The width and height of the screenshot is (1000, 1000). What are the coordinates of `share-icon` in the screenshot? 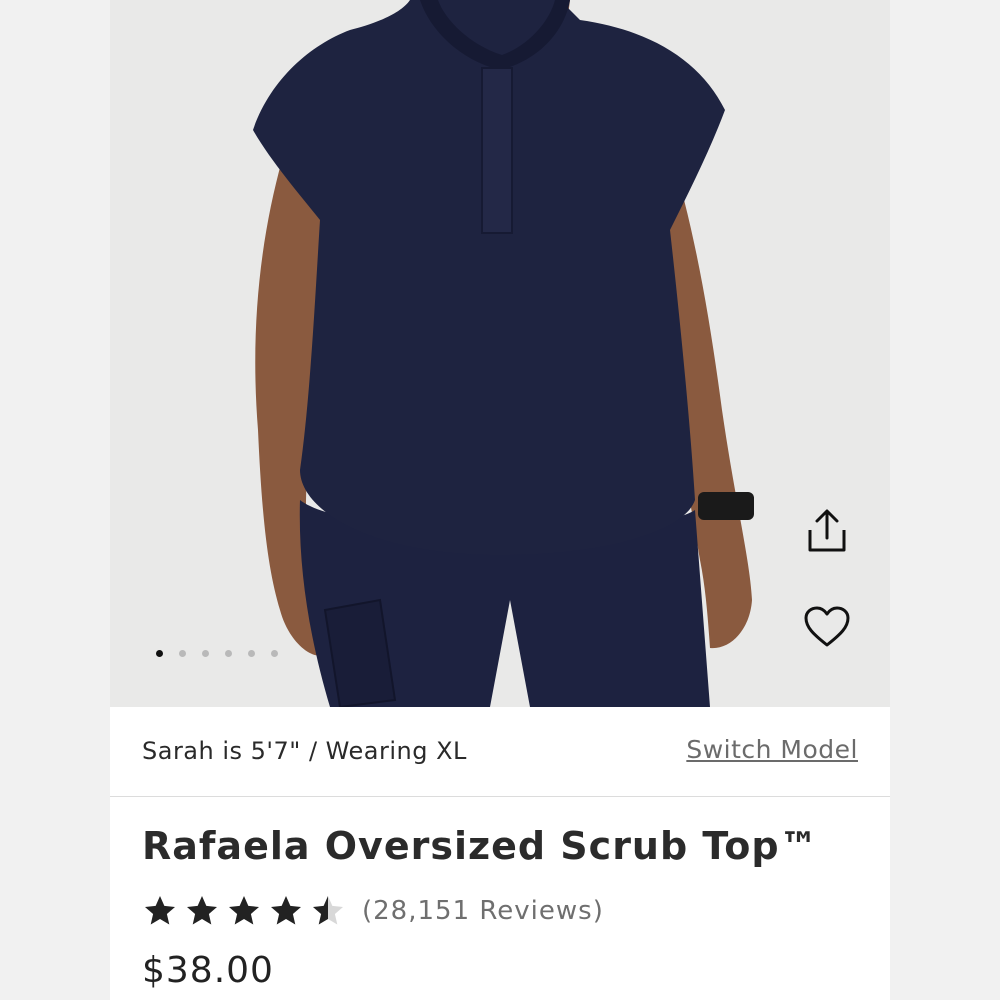 It's located at (827, 530).